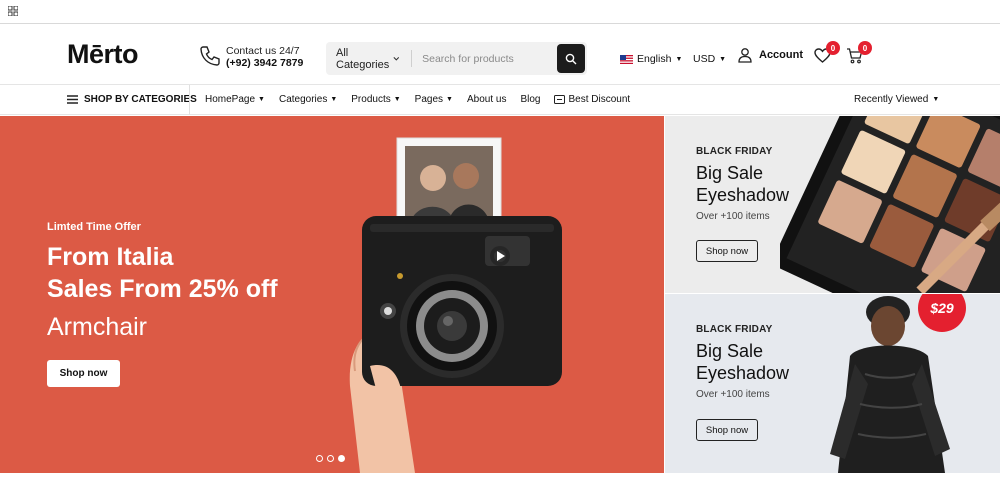  I want to click on currency-select: USD ▼, so click(709, 59).